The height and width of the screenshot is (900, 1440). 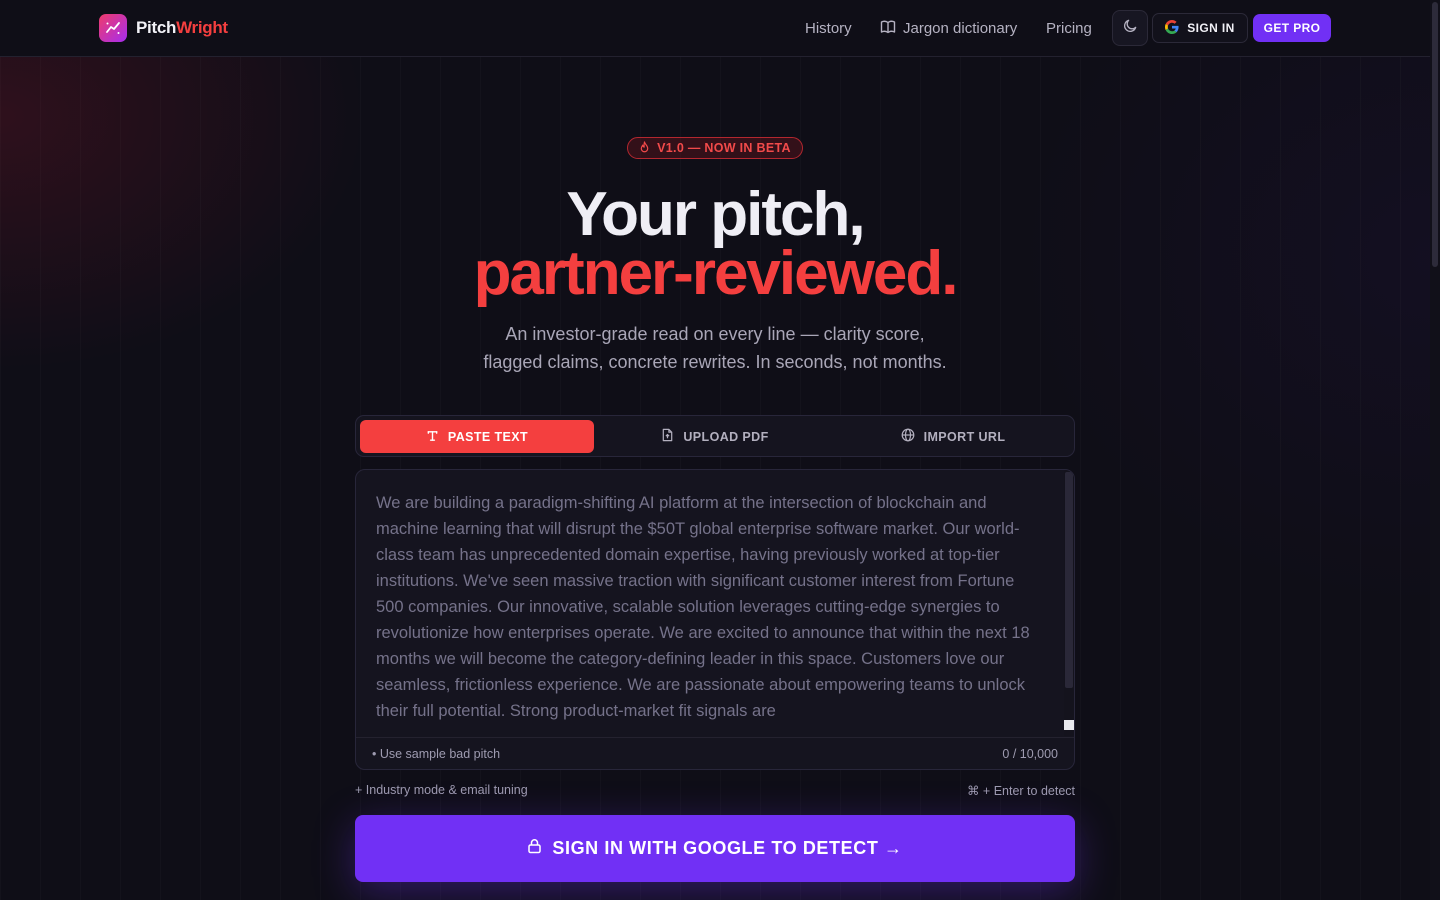 I want to click on tab-upload-pdf: UPLOAD PDF, so click(x=715, y=436).